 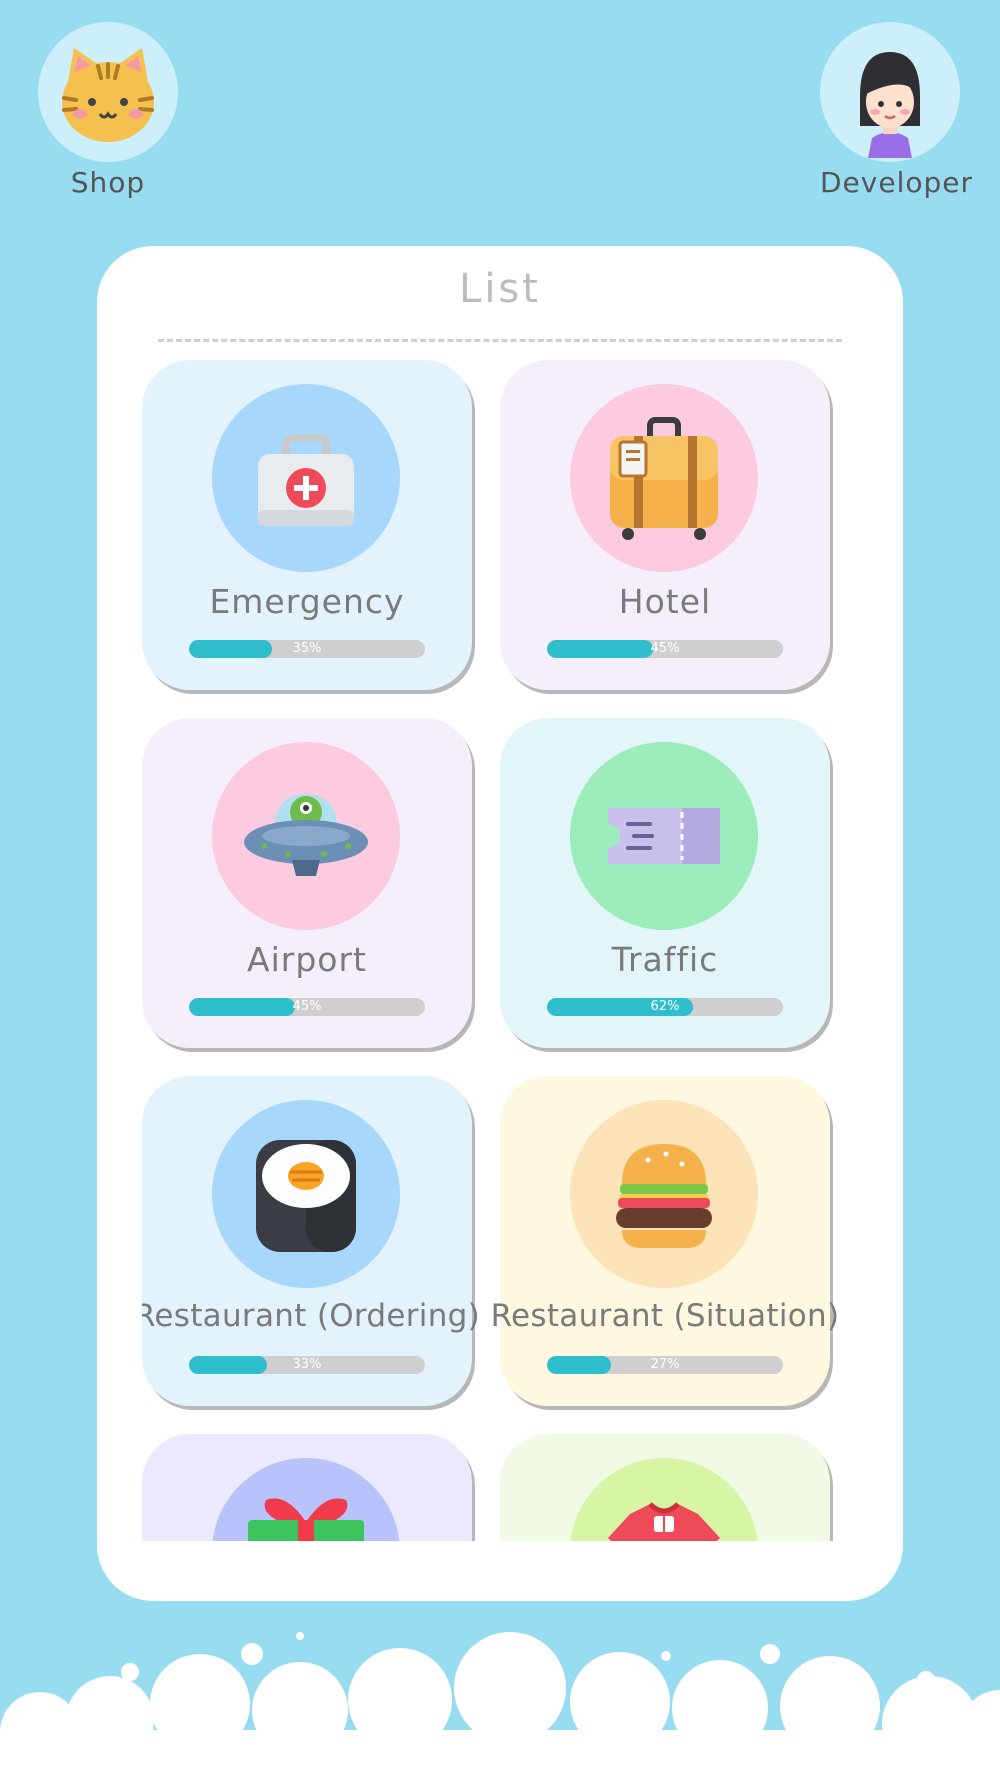 I want to click on progress-text: 62%, so click(x=665, y=1006).